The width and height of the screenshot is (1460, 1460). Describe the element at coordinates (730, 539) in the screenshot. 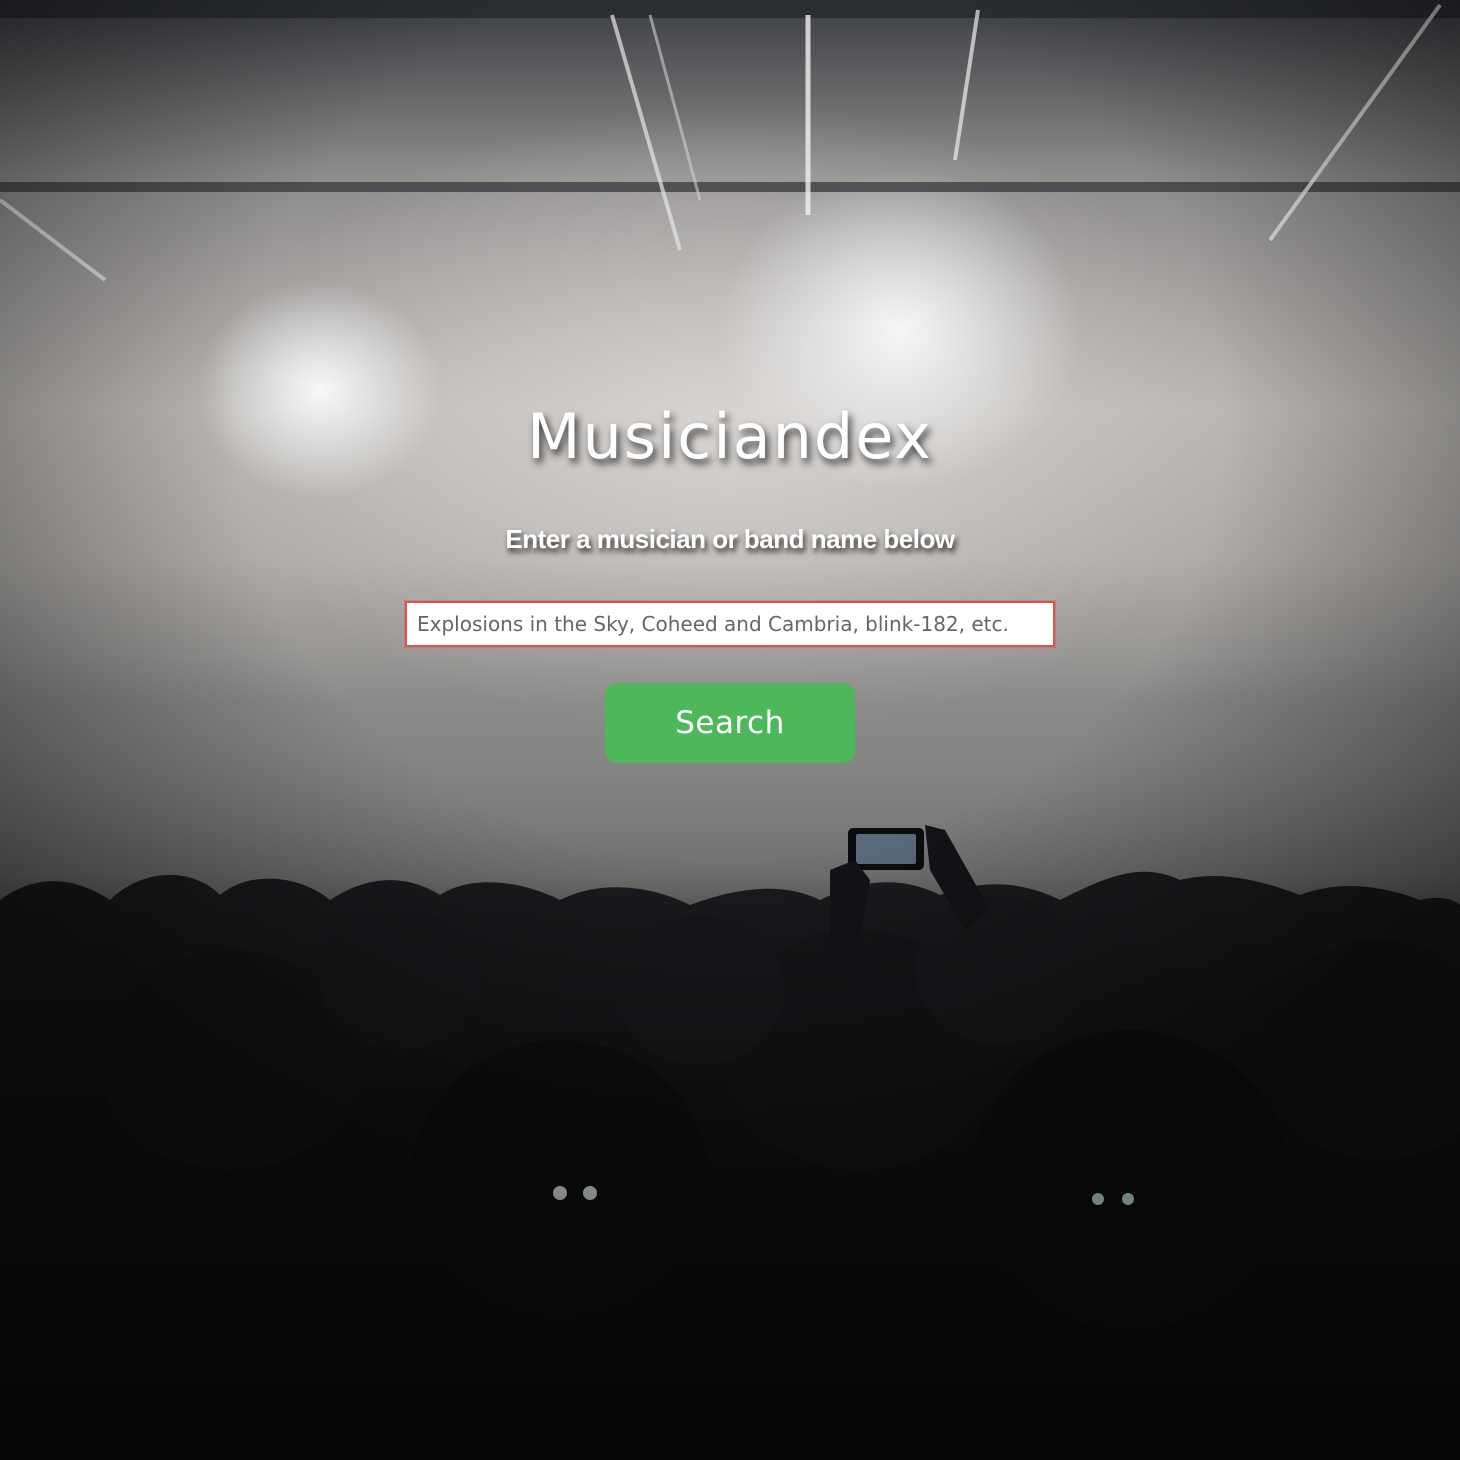

I see `page-subtitle: Enter a musician or band name below` at that location.